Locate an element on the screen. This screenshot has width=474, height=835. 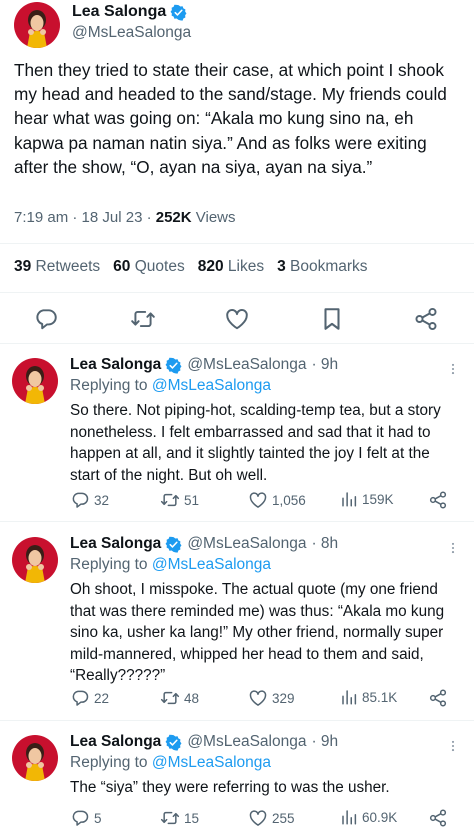
bookmarks-stat: 3 Bookmarks is located at coordinates (322, 267).